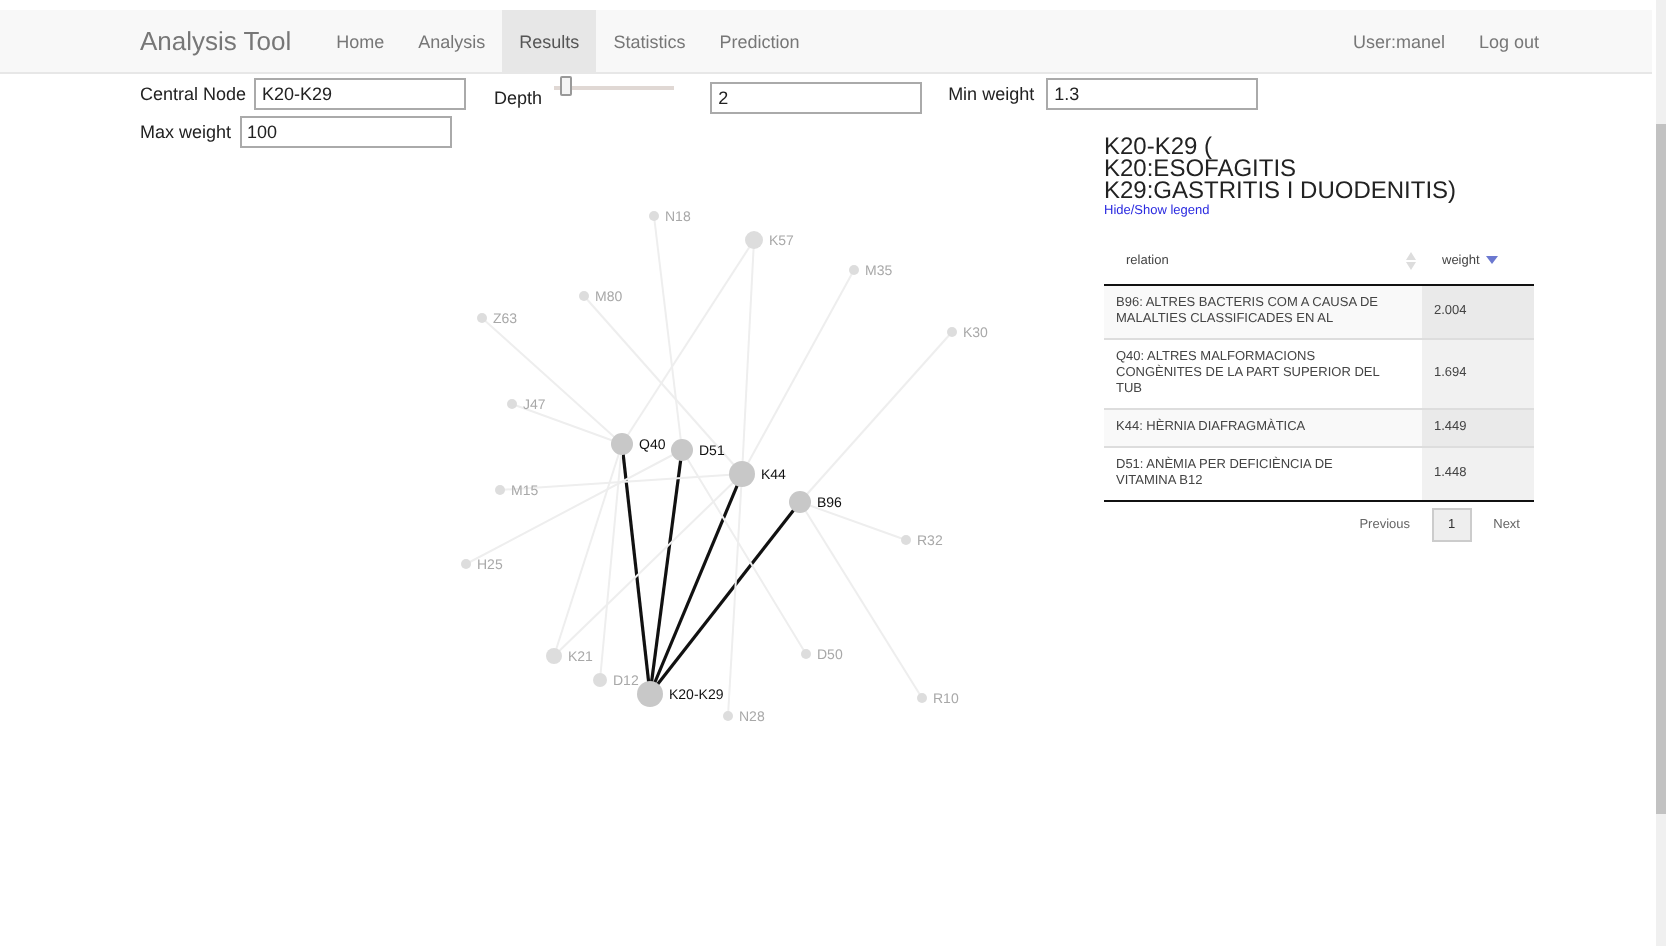 The image size is (1666, 946). Describe the element at coordinates (649, 41) in the screenshot. I see `nav-link: Statistics` at that location.